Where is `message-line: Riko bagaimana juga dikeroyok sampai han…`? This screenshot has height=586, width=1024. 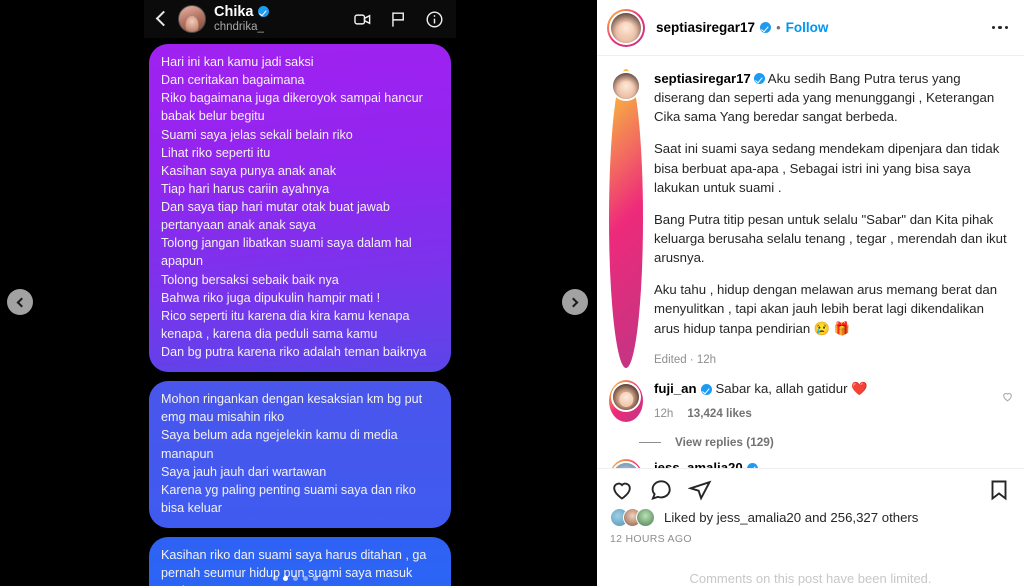
message-line: Riko bagaimana juga dikeroyok sampai han… is located at coordinates (292, 107).